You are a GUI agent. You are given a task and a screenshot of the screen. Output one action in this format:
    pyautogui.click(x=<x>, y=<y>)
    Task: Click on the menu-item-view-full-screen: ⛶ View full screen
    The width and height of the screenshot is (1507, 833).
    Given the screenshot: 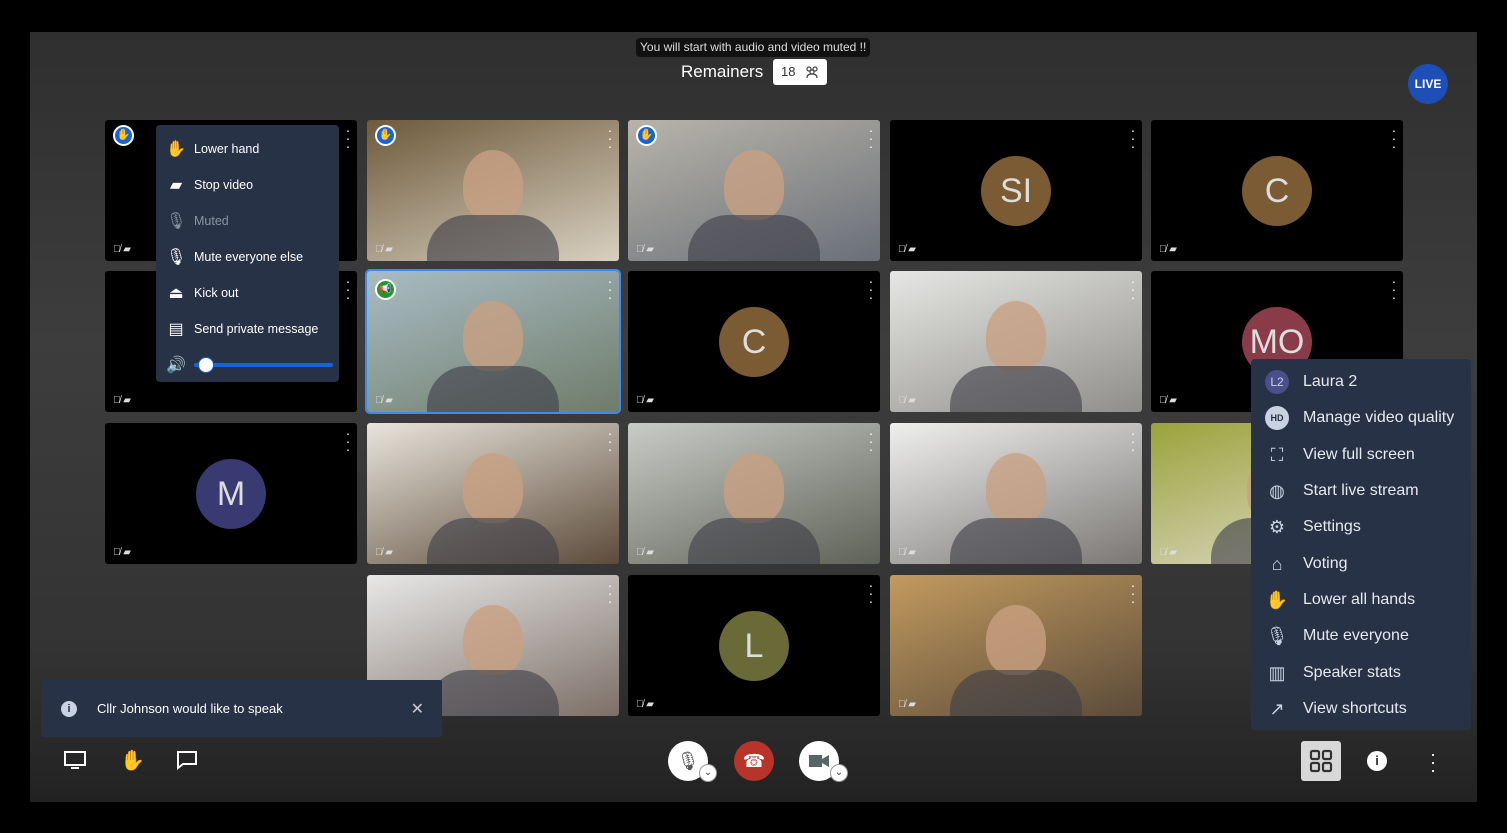 What is the action you would take?
    pyautogui.click(x=1361, y=455)
    